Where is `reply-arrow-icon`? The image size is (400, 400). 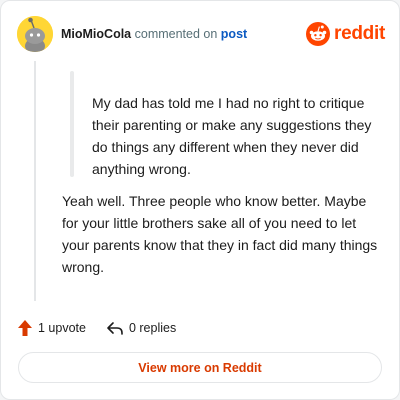 reply-arrow-icon is located at coordinates (115, 328).